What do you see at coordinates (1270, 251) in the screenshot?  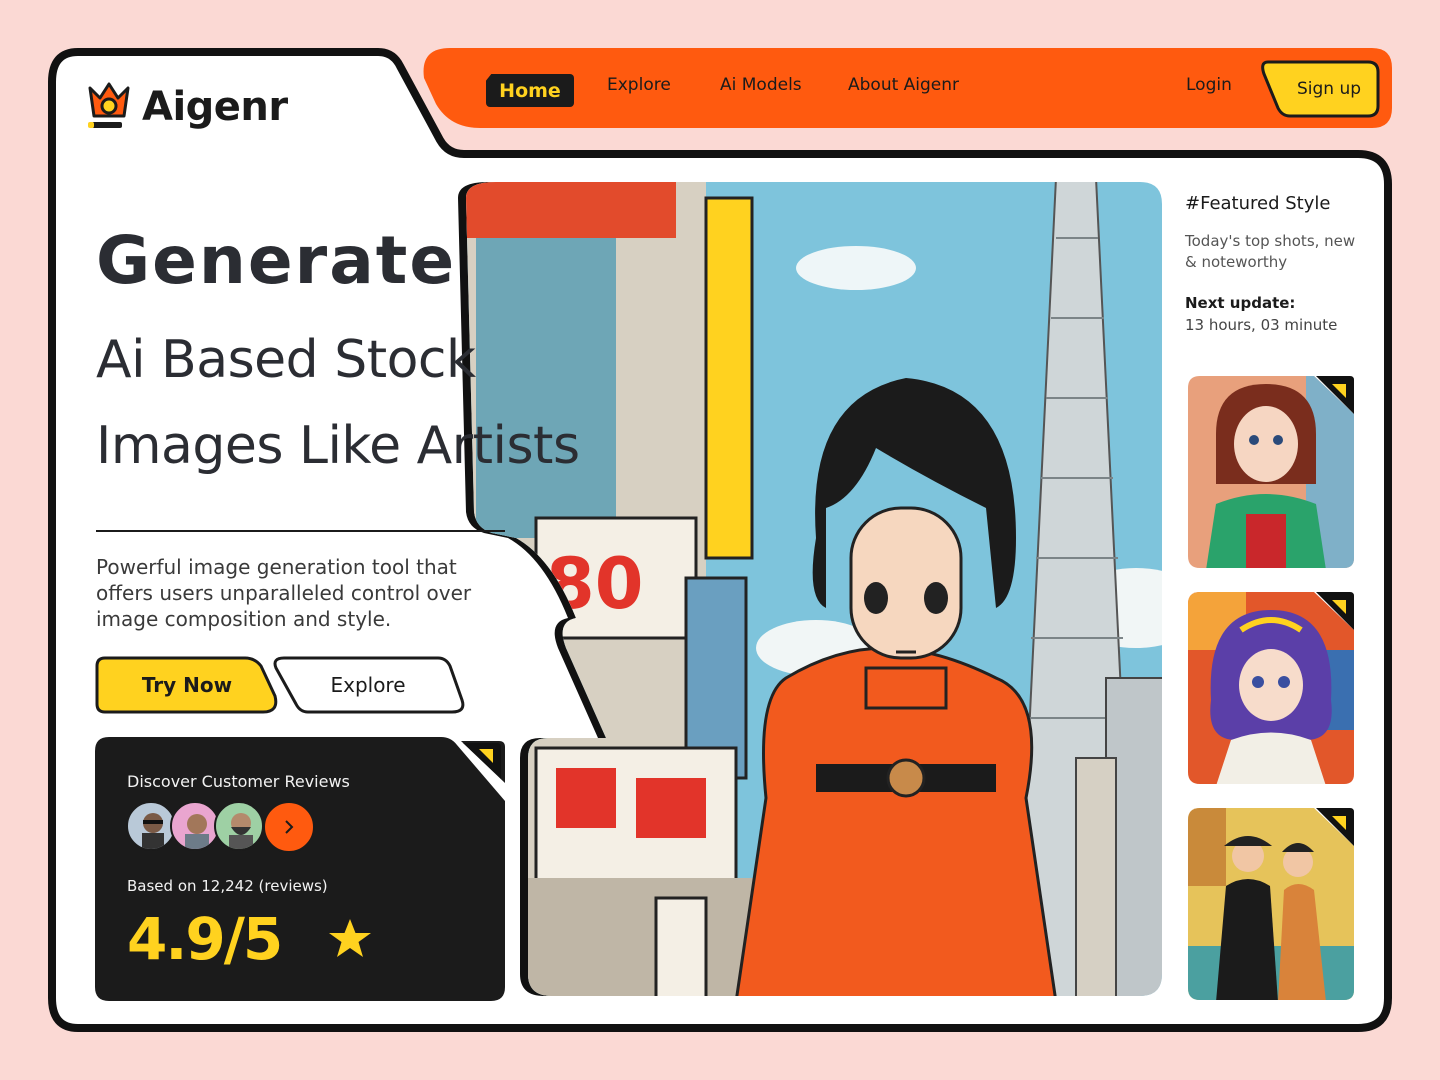 I see `featured-subtitle: Today's top shots, new & noteworthy` at bounding box center [1270, 251].